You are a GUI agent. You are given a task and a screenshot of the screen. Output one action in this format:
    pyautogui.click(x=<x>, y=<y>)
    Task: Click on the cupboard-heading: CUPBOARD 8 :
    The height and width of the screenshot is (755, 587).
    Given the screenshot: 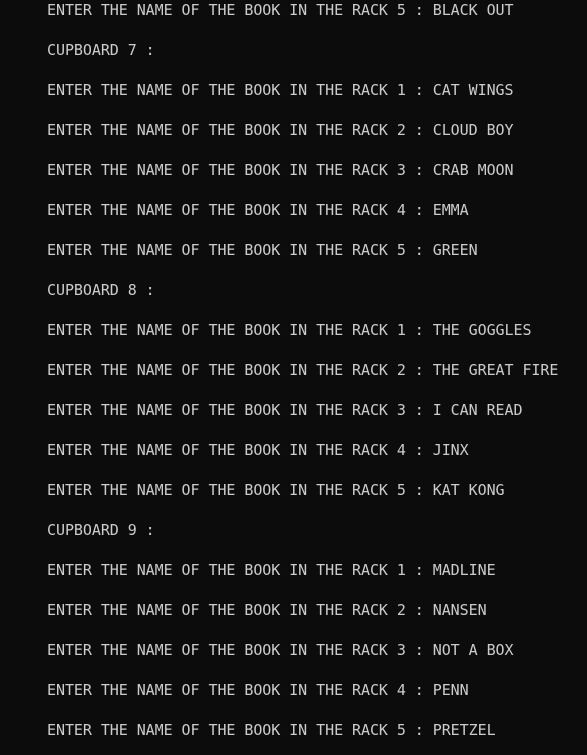 What is the action you would take?
    pyautogui.click(x=101, y=290)
    